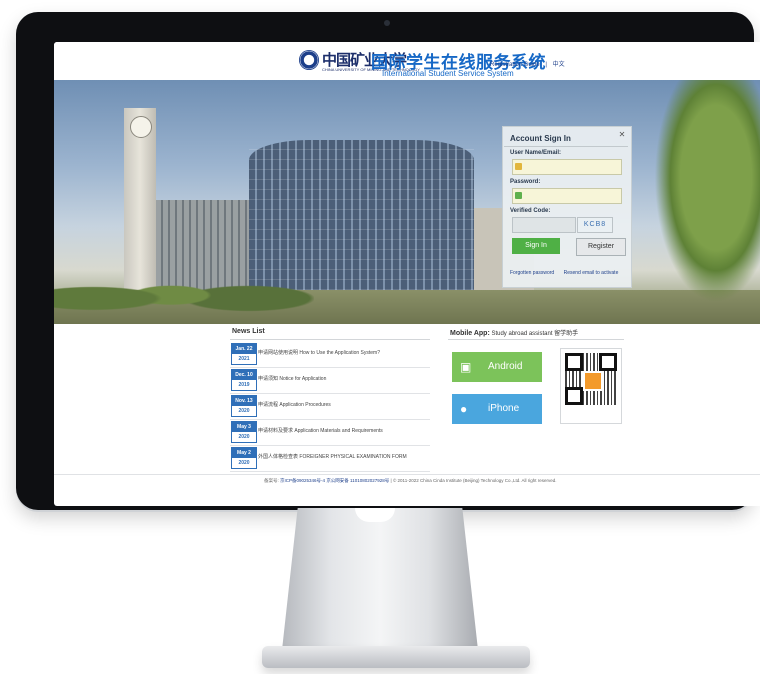 The image size is (760, 674). What do you see at coordinates (544, 225) in the screenshot?
I see `verify-code-input` at bounding box center [544, 225].